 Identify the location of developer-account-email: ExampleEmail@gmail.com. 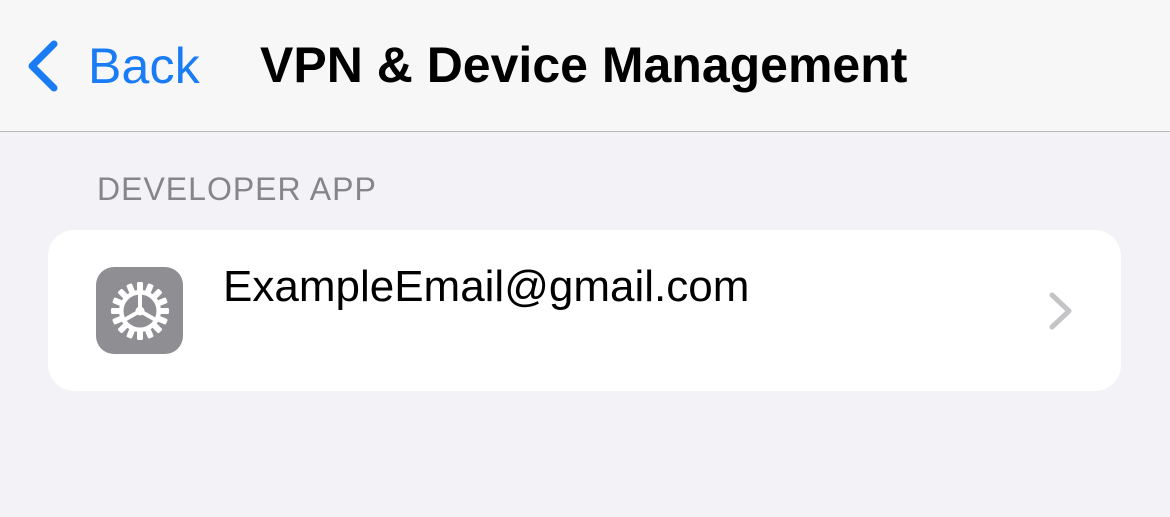
(486, 286).